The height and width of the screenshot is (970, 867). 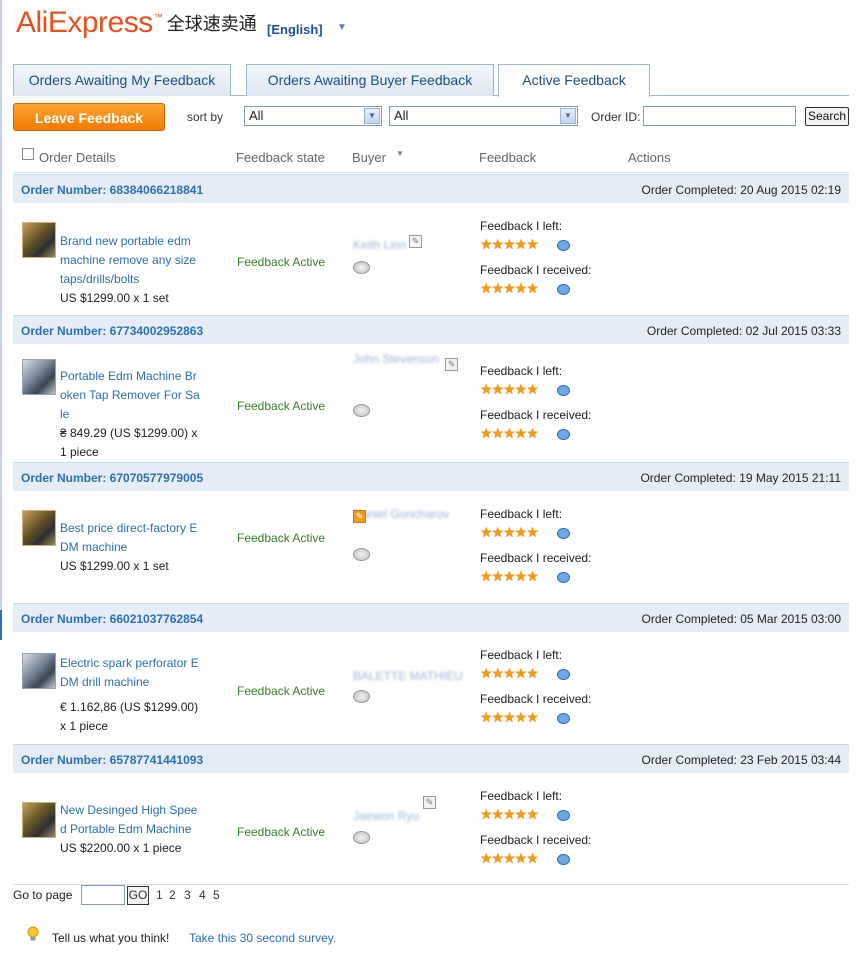 What do you see at coordinates (112, 478) in the screenshot?
I see `order-number-link: Order Number: 67070577979005` at bounding box center [112, 478].